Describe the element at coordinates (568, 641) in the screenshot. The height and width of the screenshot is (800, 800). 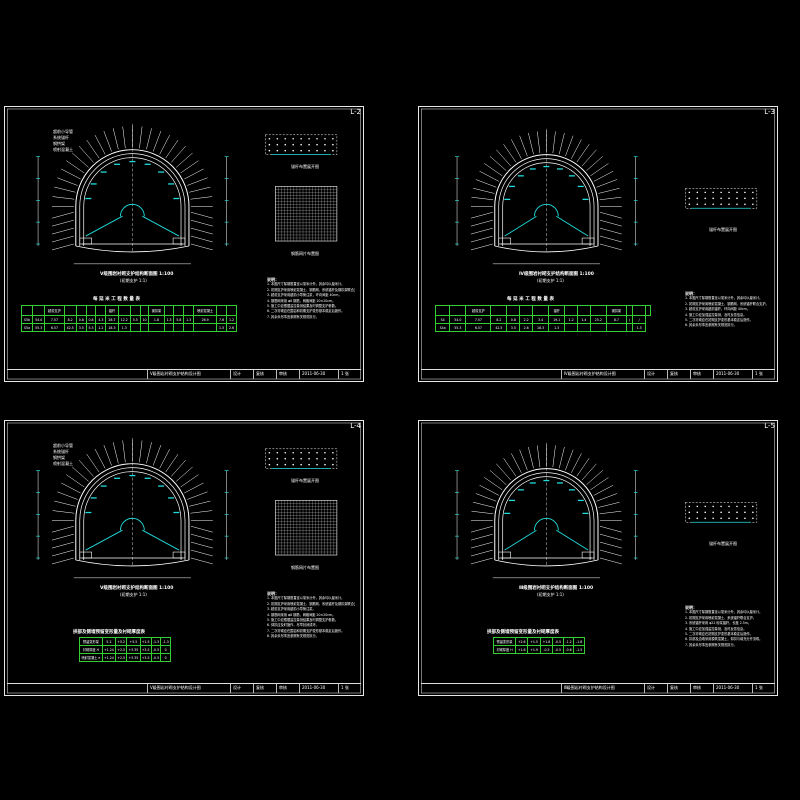
I see `table-cell: -1.2` at that location.